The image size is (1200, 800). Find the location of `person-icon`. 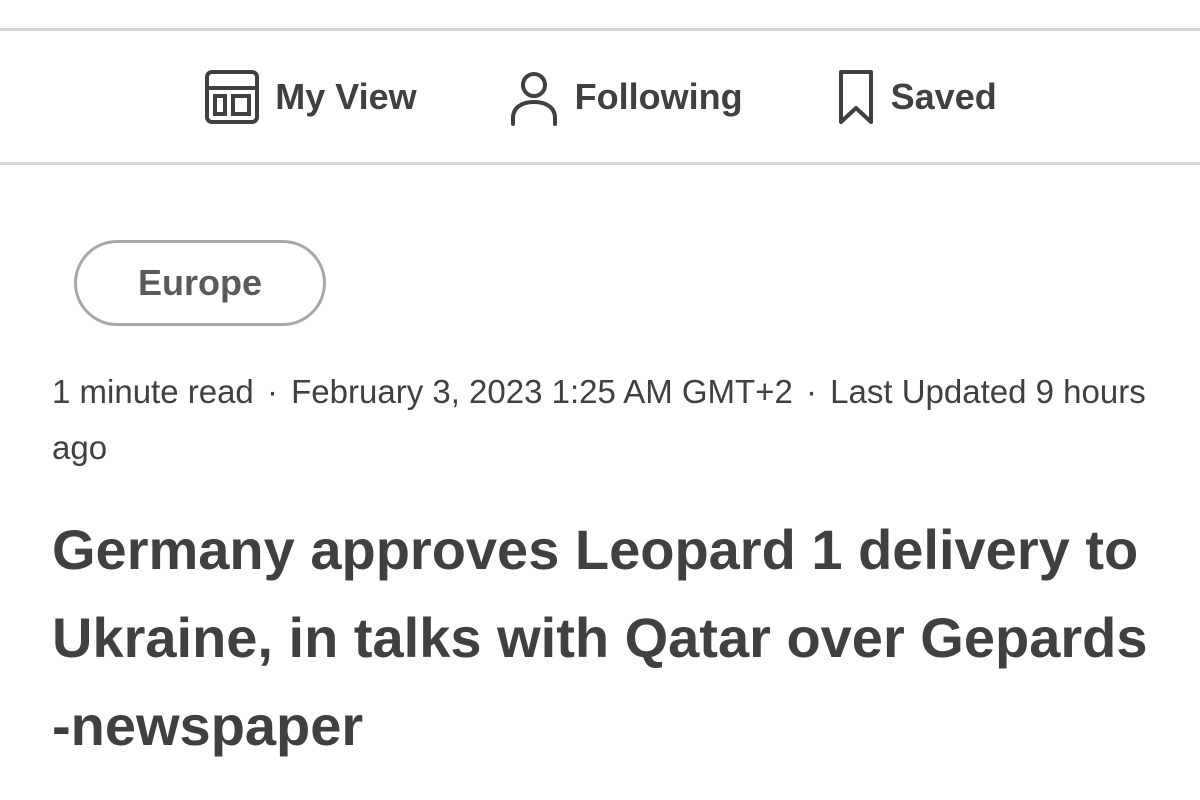

person-icon is located at coordinates (534, 97).